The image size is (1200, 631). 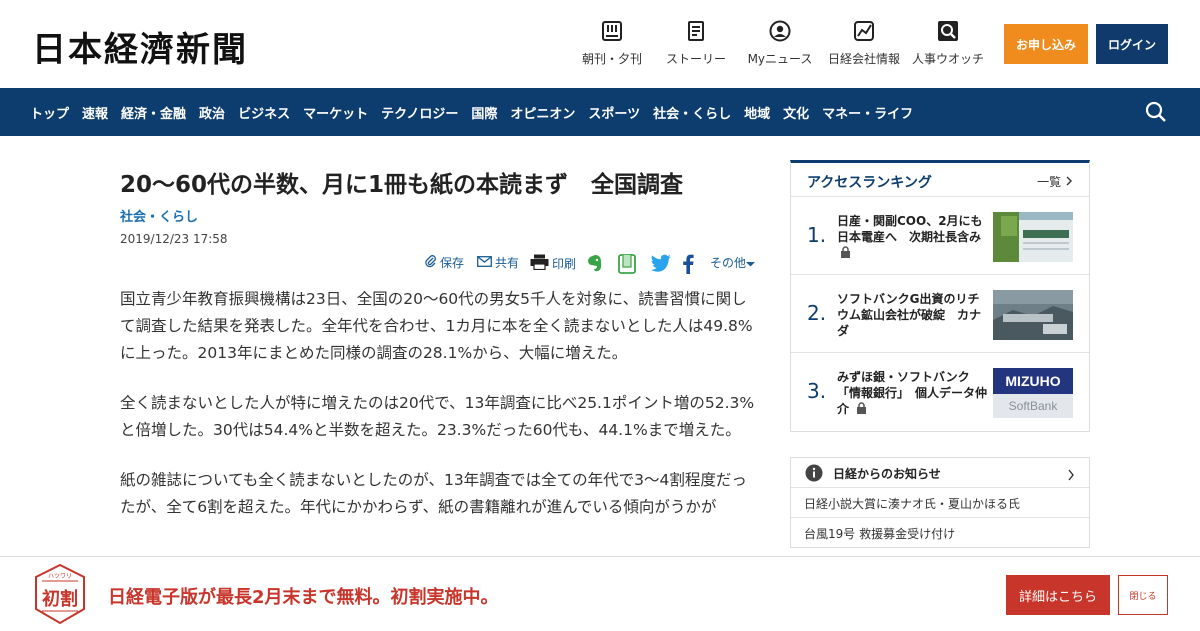 I want to click on nav-item-market: マーケット, so click(x=335, y=112).